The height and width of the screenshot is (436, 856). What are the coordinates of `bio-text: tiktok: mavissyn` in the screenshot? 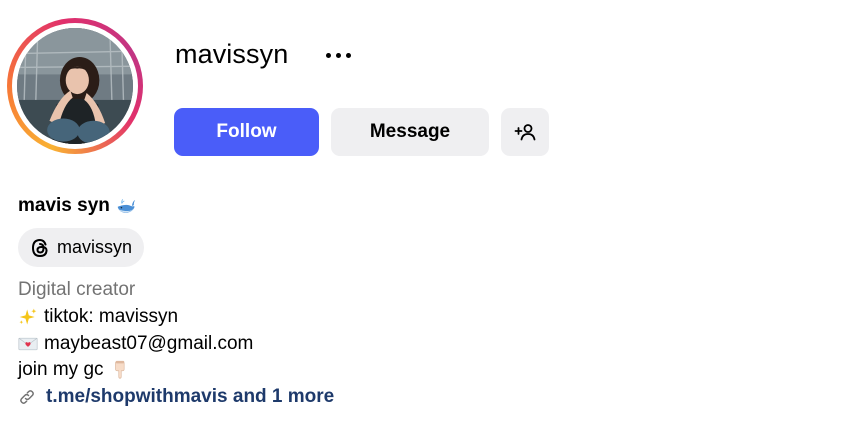 It's located at (111, 316).